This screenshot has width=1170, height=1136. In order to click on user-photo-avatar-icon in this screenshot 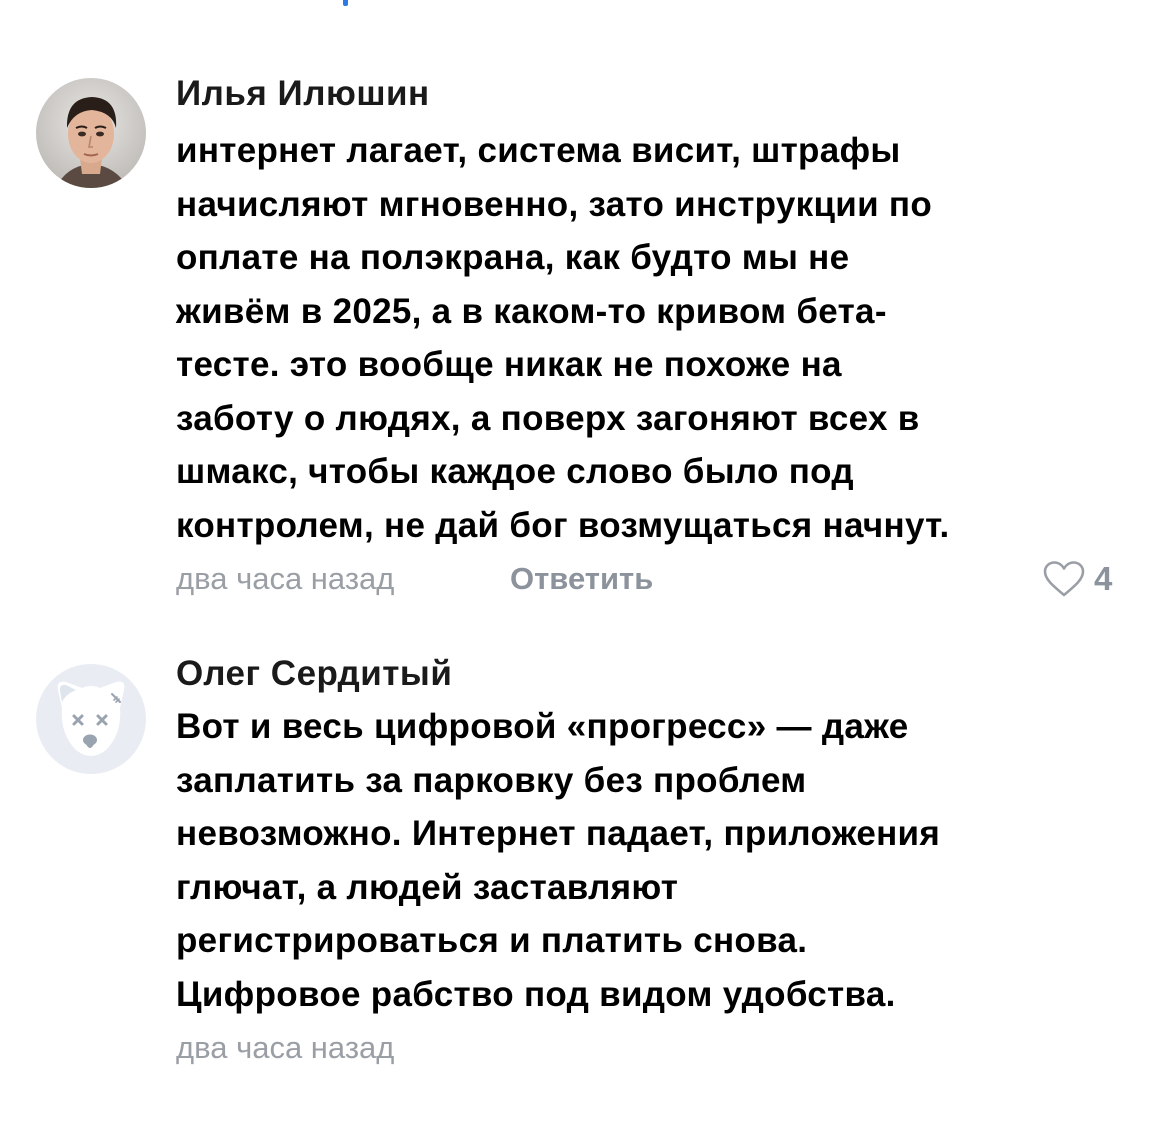, I will do `click(91, 133)`.